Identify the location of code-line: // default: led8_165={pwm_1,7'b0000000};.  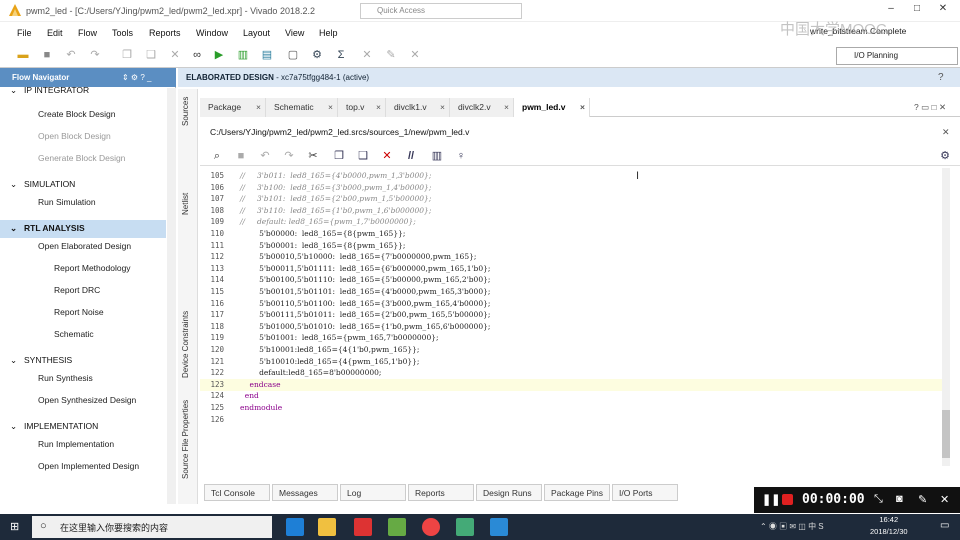
(328, 221).